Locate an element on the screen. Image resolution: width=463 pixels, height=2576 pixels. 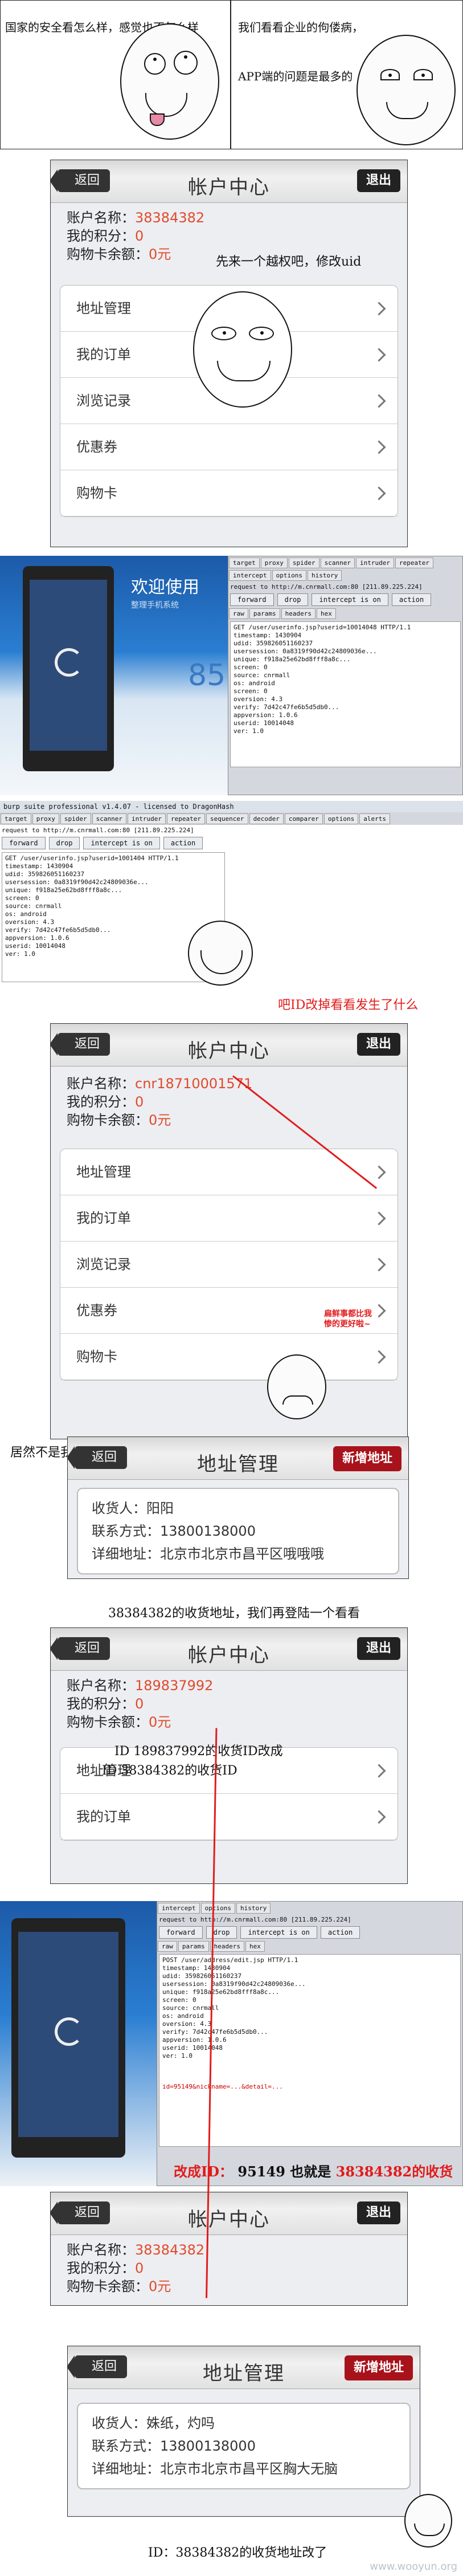
forward-button: forward is located at coordinates (252, 599).